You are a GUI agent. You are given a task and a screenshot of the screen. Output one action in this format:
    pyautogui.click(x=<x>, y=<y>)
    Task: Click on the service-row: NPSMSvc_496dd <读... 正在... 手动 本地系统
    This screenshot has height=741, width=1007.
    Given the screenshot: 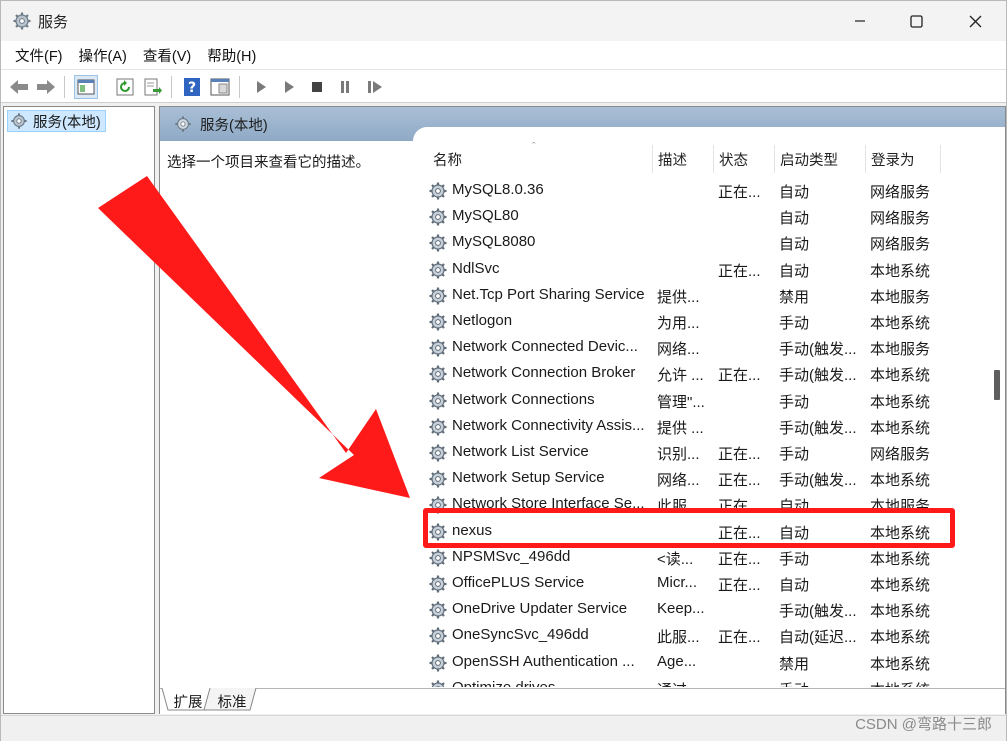 What is the action you would take?
    pyautogui.click(x=685, y=558)
    